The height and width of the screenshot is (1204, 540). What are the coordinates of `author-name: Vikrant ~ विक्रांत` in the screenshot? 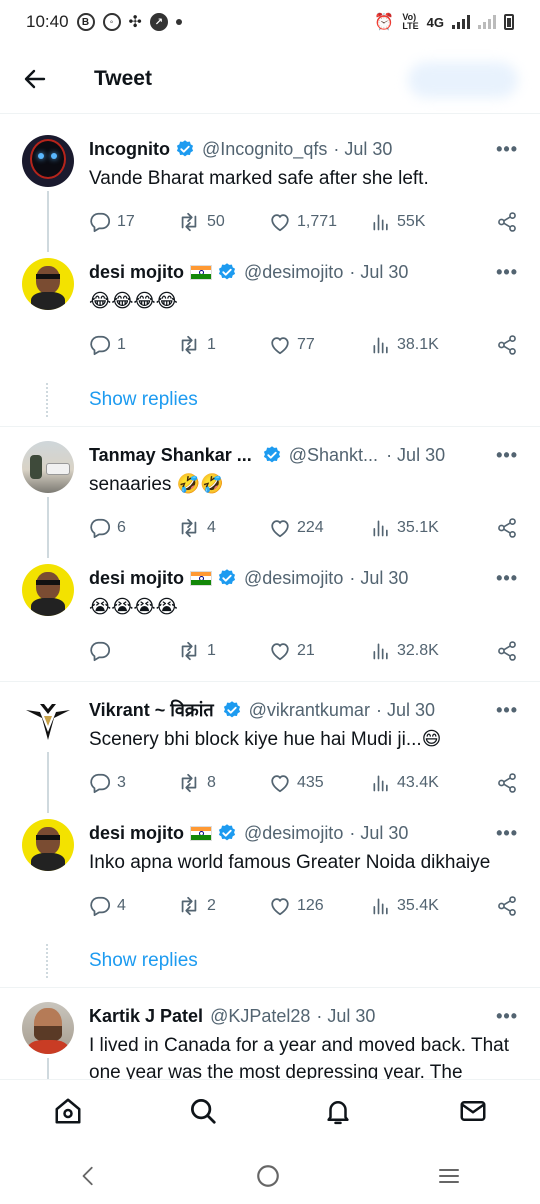 It's located at (151, 710).